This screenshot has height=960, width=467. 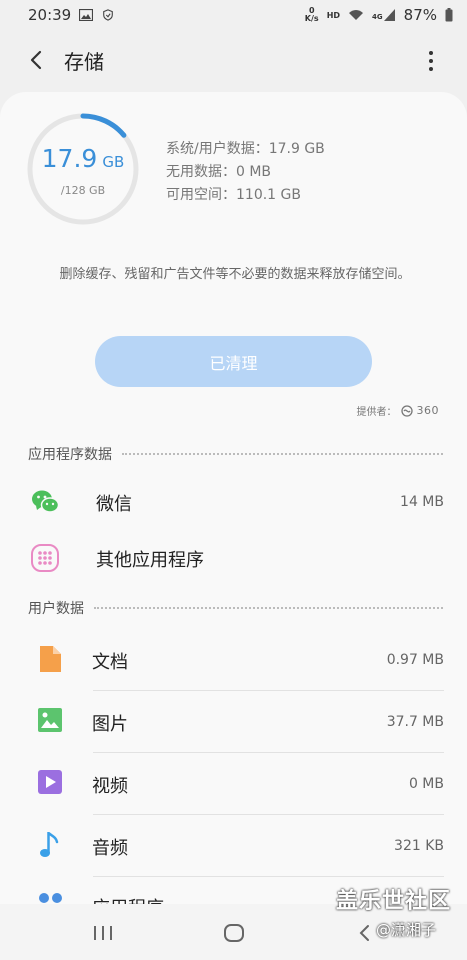 What do you see at coordinates (245, 149) in the screenshot?
I see `system-user-data: 系统/用户数据：17.9 GB` at bounding box center [245, 149].